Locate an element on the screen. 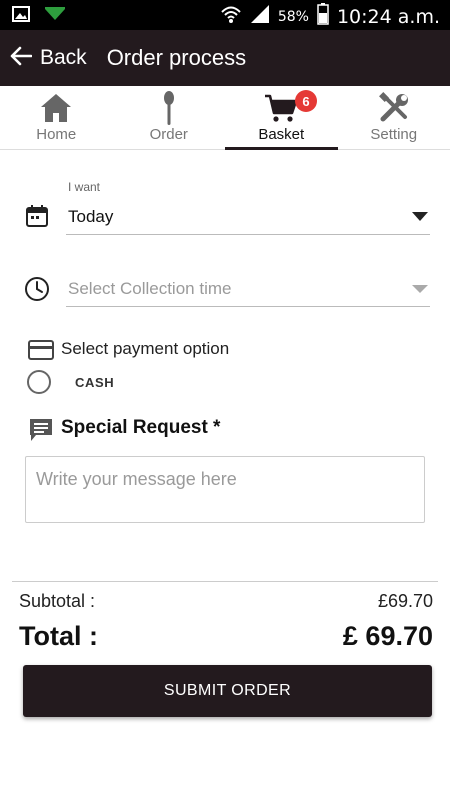 The image size is (450, 800). status-bar: 58% 10:24 a.m. is located at coordinates (225, 15).